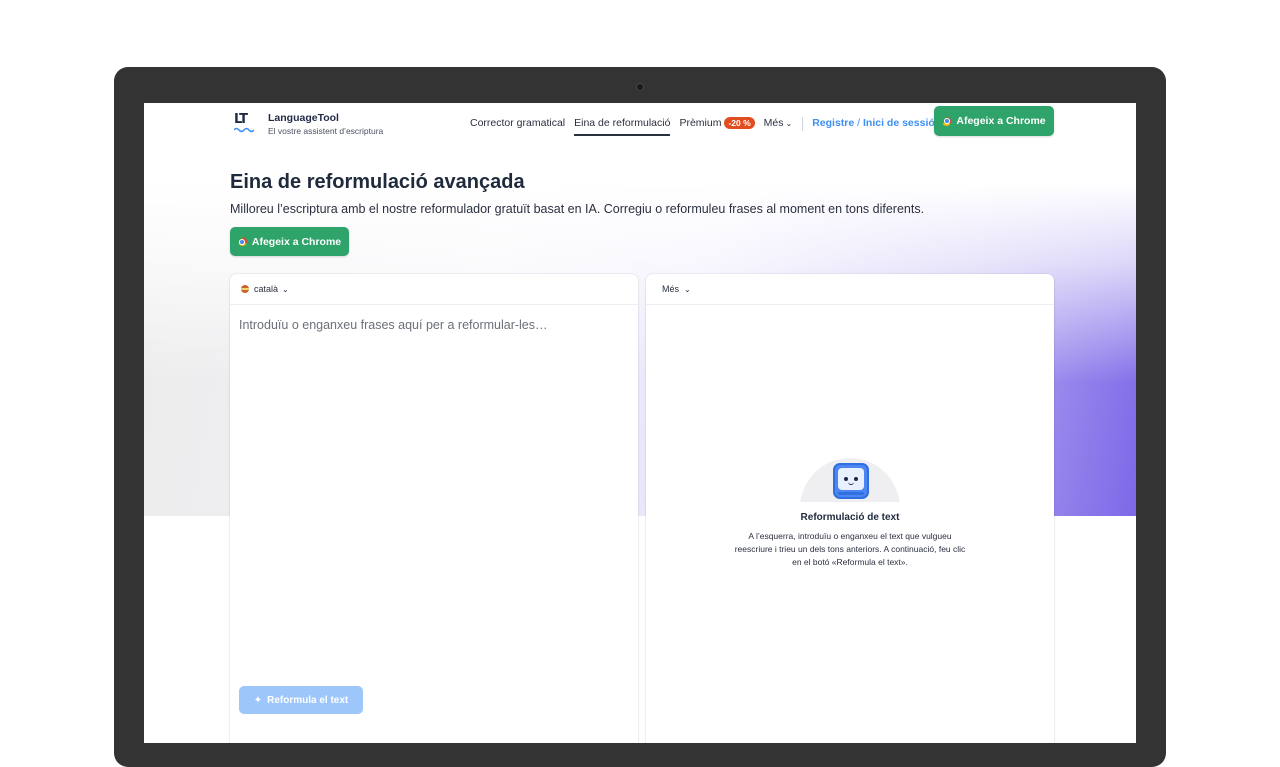 The image size is (1280, 767). I want to click on tone-more-dropdown: Més ⌄, so click(676, 289).